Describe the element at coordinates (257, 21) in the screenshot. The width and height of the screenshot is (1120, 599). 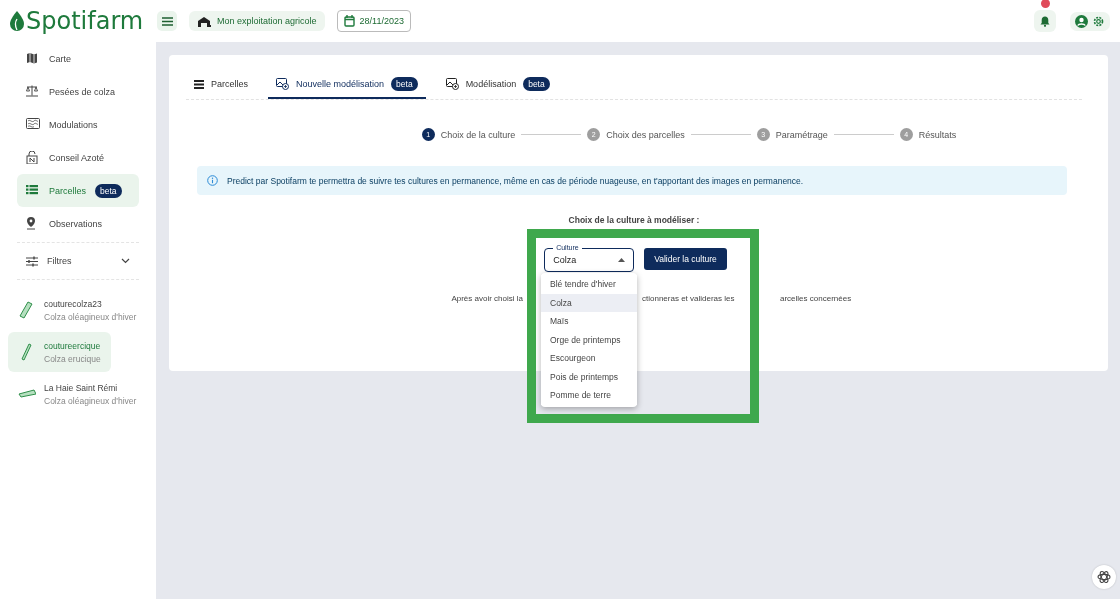
I see `farm-selector: Mon exploitation agricole` at that location.